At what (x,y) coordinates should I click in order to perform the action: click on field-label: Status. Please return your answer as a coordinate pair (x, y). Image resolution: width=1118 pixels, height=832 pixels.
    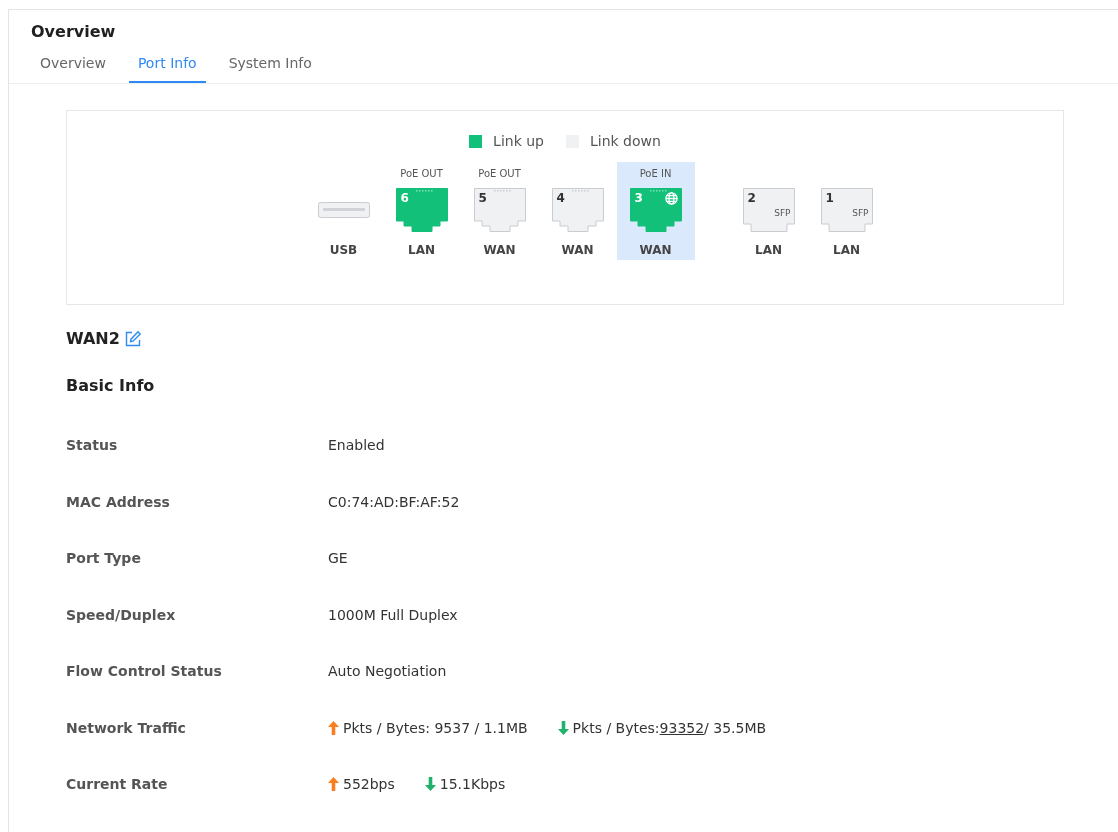
    Looking at the image, I should click on (92, 445).